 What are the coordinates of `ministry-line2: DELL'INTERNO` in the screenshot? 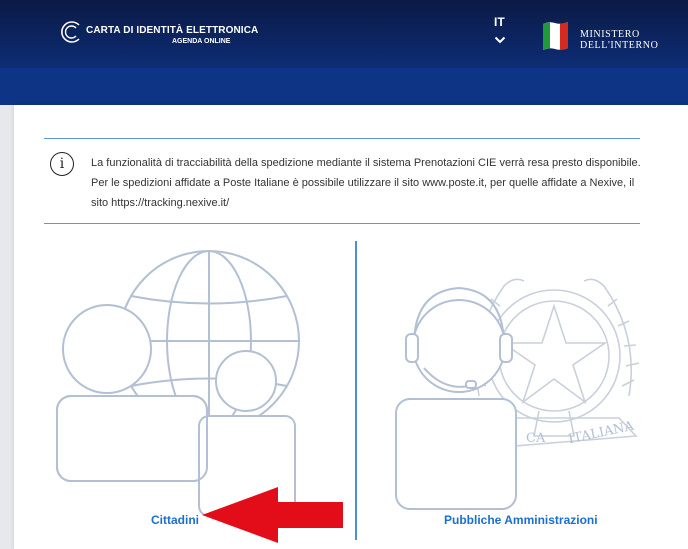 It's located at (619, 45).